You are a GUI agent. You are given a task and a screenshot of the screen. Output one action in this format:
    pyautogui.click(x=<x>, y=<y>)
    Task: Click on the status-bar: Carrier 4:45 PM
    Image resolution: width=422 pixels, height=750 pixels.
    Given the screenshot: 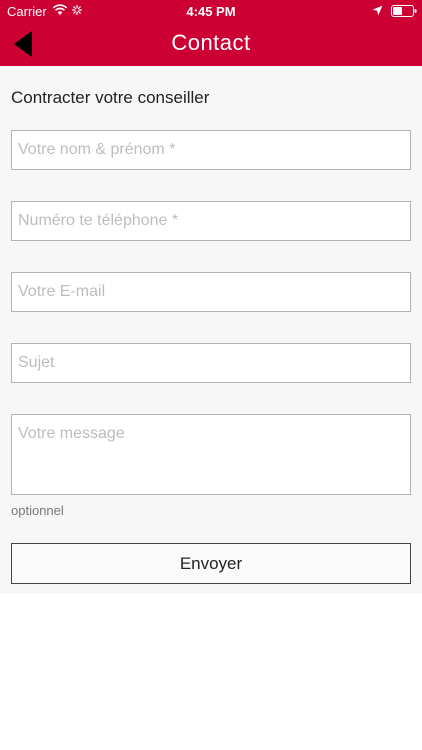 What is the action you would take?
    pyautogui.click(x=211, y=11)
    